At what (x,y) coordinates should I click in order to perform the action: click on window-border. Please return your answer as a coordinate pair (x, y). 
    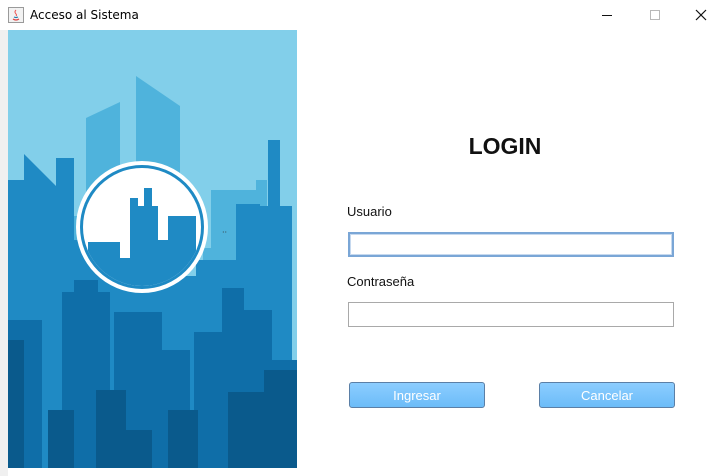
    Looking at the image, I should click on (4, 253).